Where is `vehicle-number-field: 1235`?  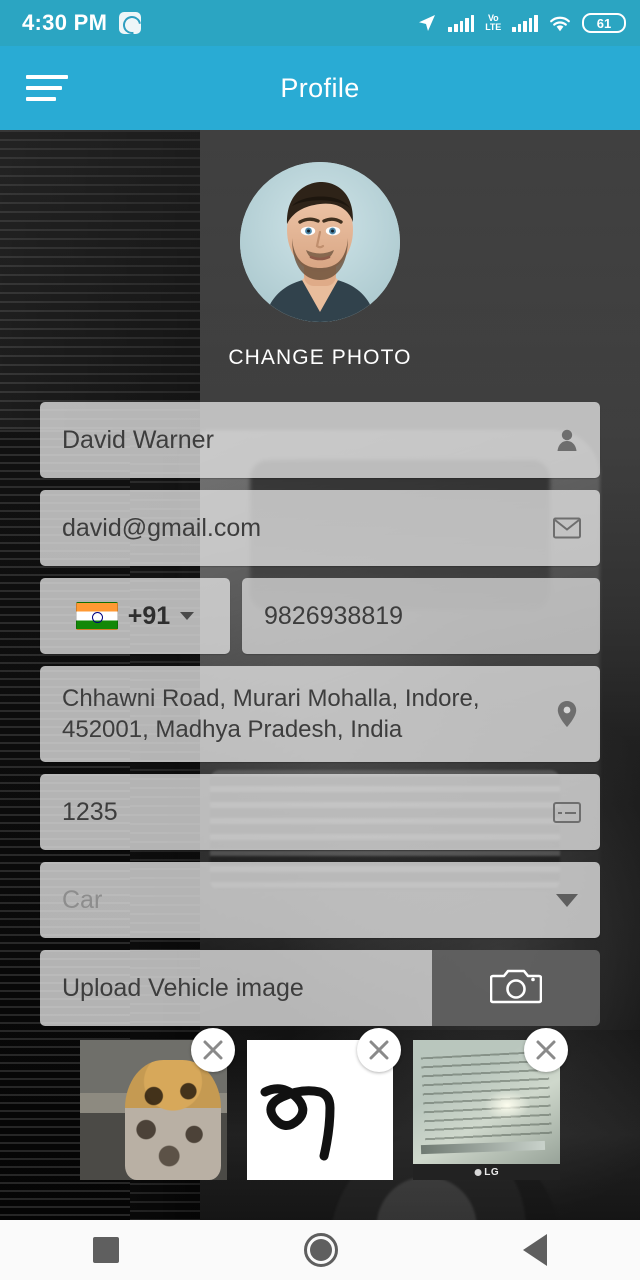 vehicle-number-field: 1235 is located at coordinates (320, 812).